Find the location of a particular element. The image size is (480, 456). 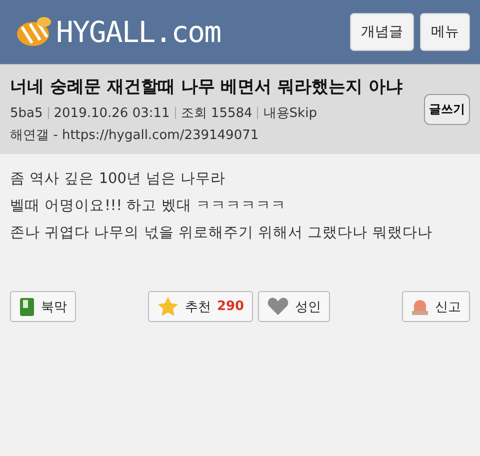

body-line: 벨때 어명이요!!! 하고 벴대 ㅋㅋㅋㅋㅋㅋ is located at coordinates (148, 206).